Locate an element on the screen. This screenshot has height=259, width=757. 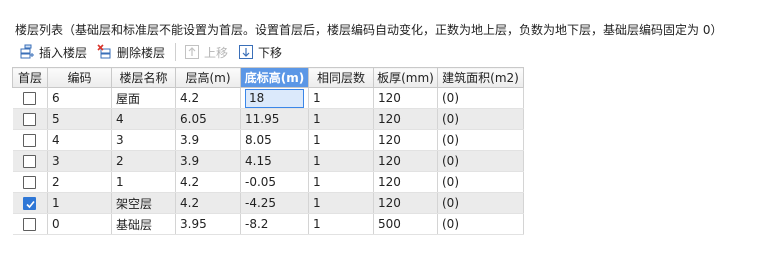
floor-name-cell: 2 is located at coordinates (143, 161).